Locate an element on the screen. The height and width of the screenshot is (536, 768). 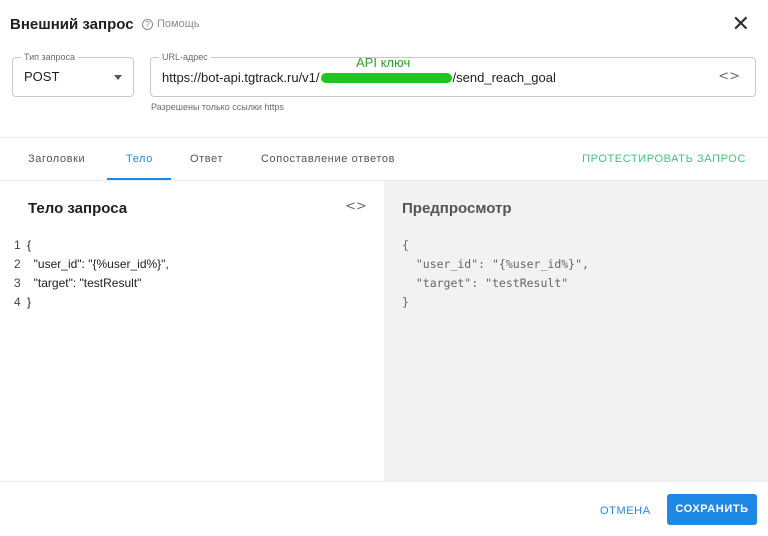
preview-line: "target": "testResult" is located at coordinates (485, 283).